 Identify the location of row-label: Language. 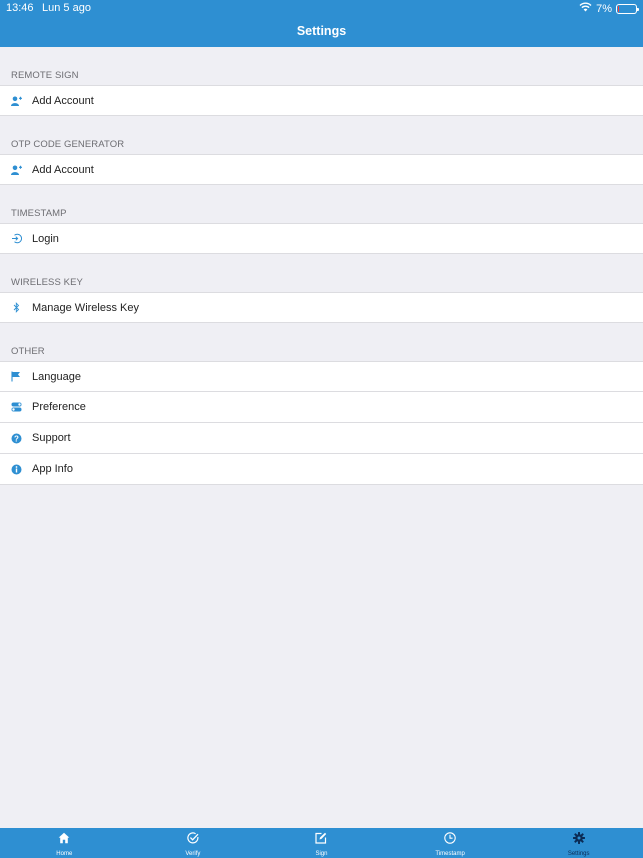
(56, 376).